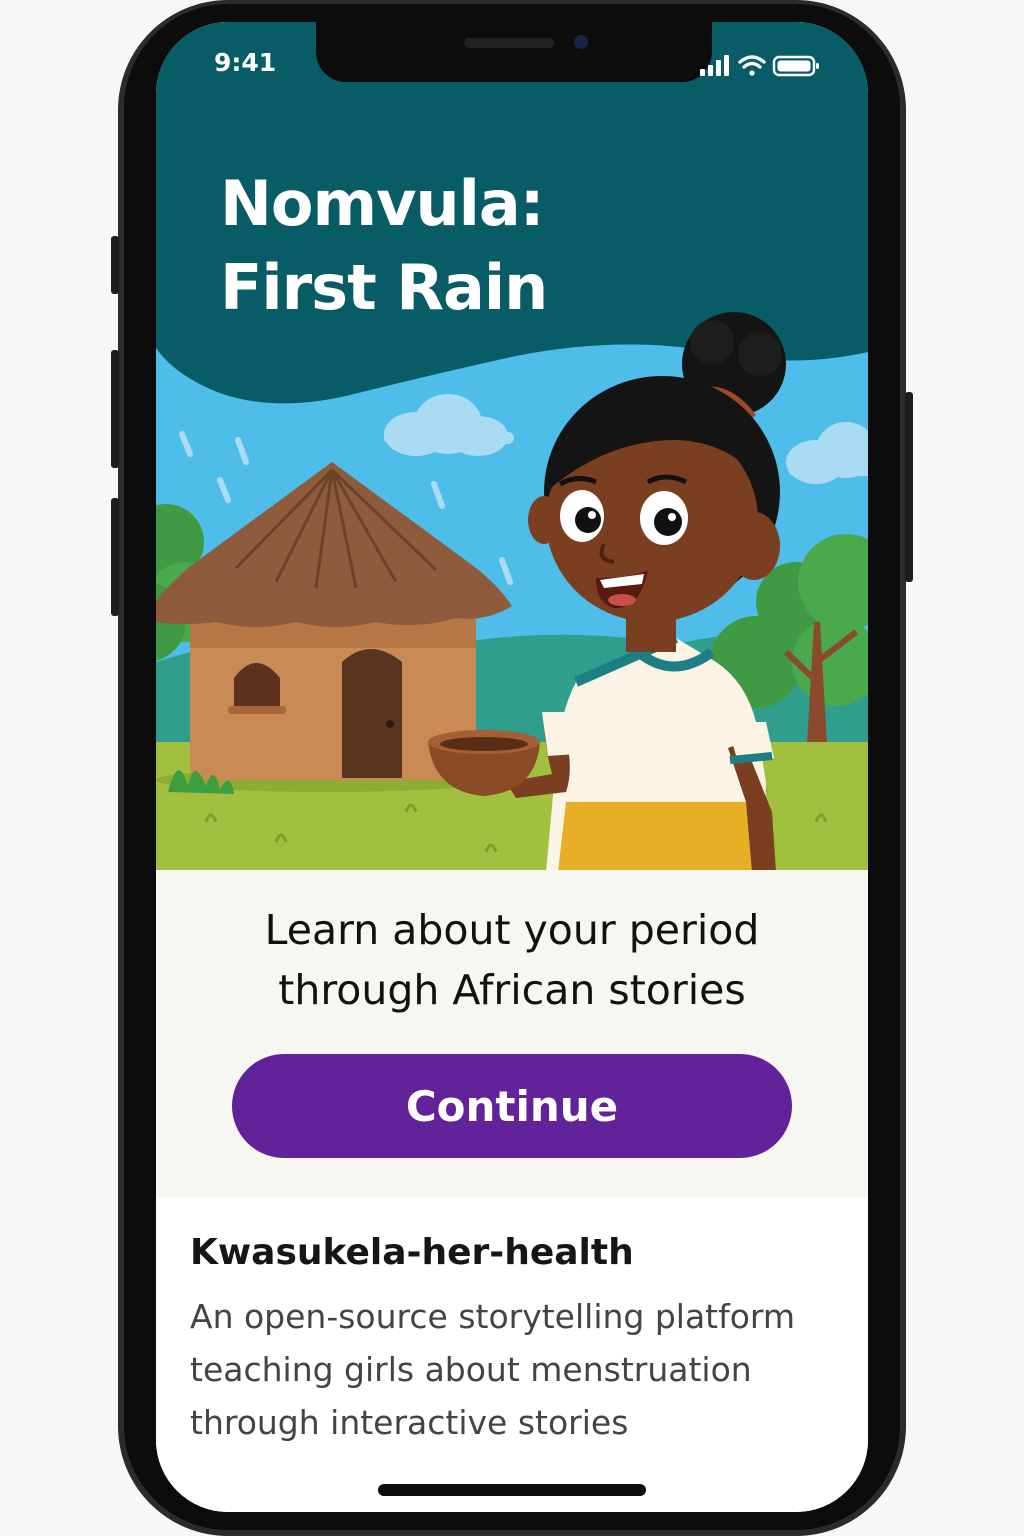 The width and height of the screenshot is (1024, 1536). I want to click on earpiece-speaker, so click(509, 43).